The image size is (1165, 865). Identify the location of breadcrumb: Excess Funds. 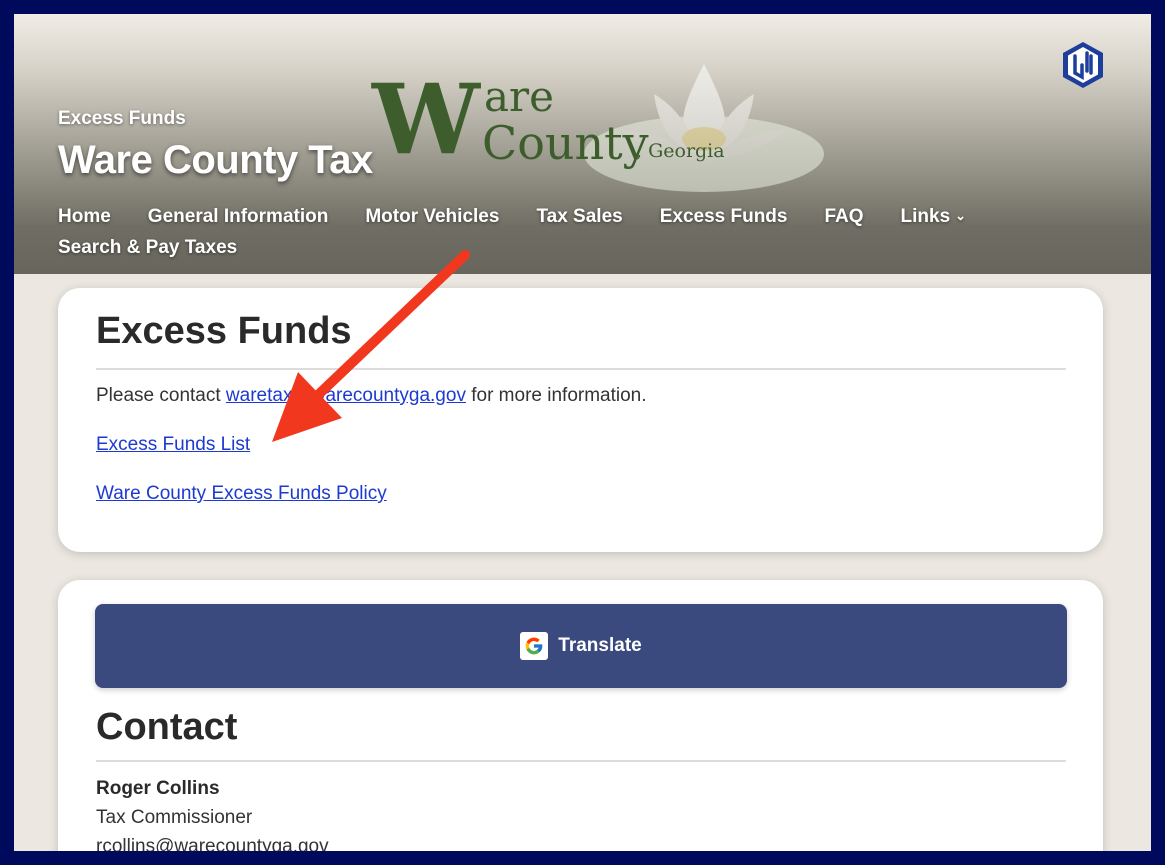
(122, 119).